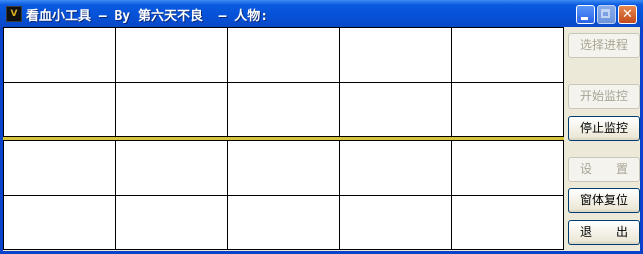  I want to click on exit-button: 退 出, so click(604, 232).